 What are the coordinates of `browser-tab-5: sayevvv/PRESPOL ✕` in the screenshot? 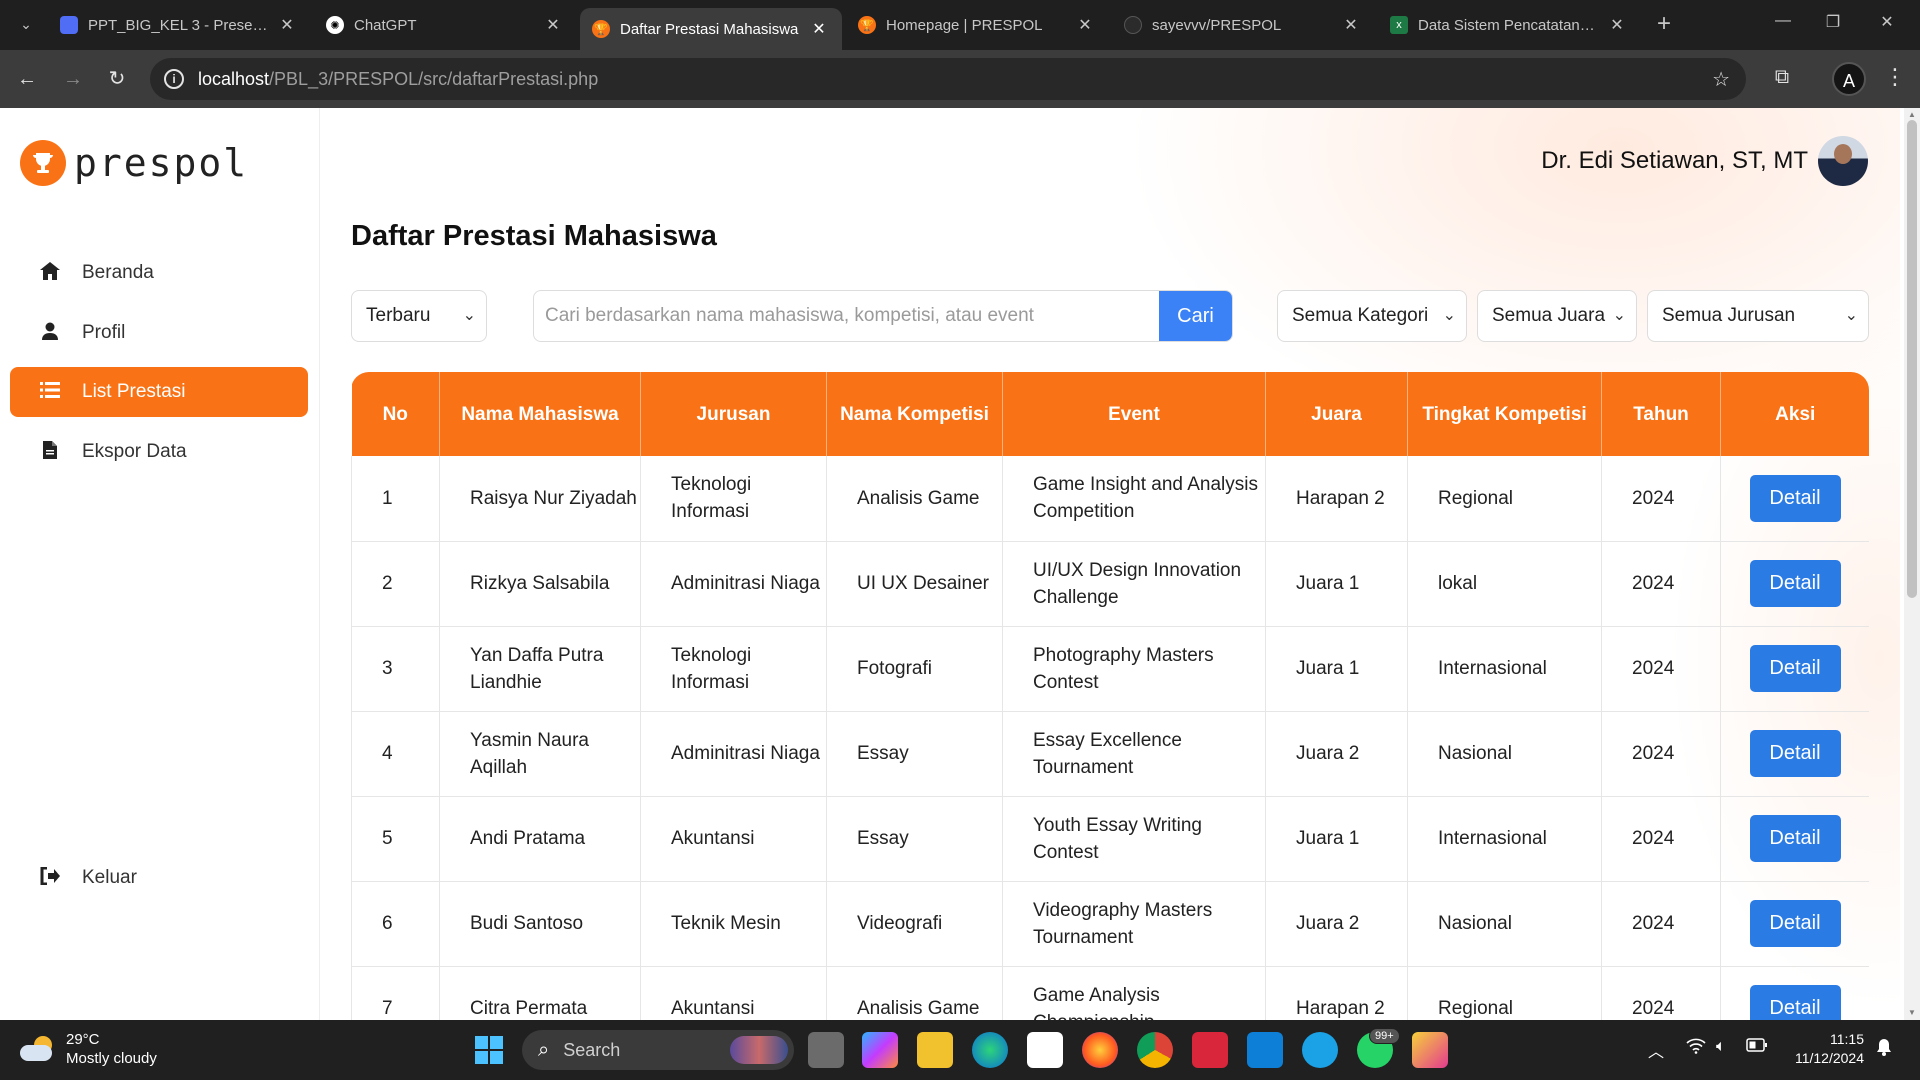 It's located at (1243, 25).